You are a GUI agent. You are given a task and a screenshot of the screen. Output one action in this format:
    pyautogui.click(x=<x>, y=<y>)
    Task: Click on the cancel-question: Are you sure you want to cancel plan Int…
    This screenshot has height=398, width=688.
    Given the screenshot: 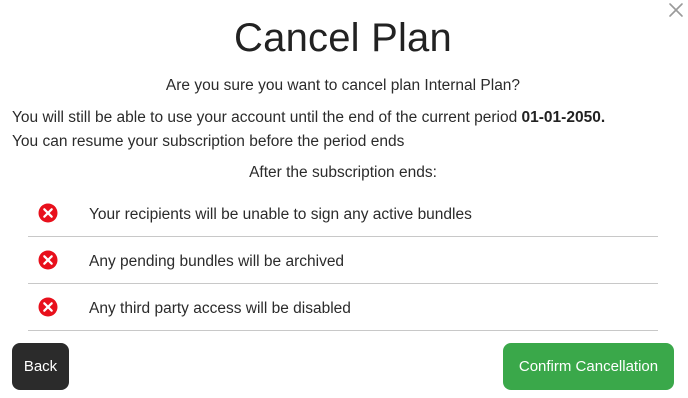 What is the action you would take?
    pyautogui.click(x=343, y=85)
    